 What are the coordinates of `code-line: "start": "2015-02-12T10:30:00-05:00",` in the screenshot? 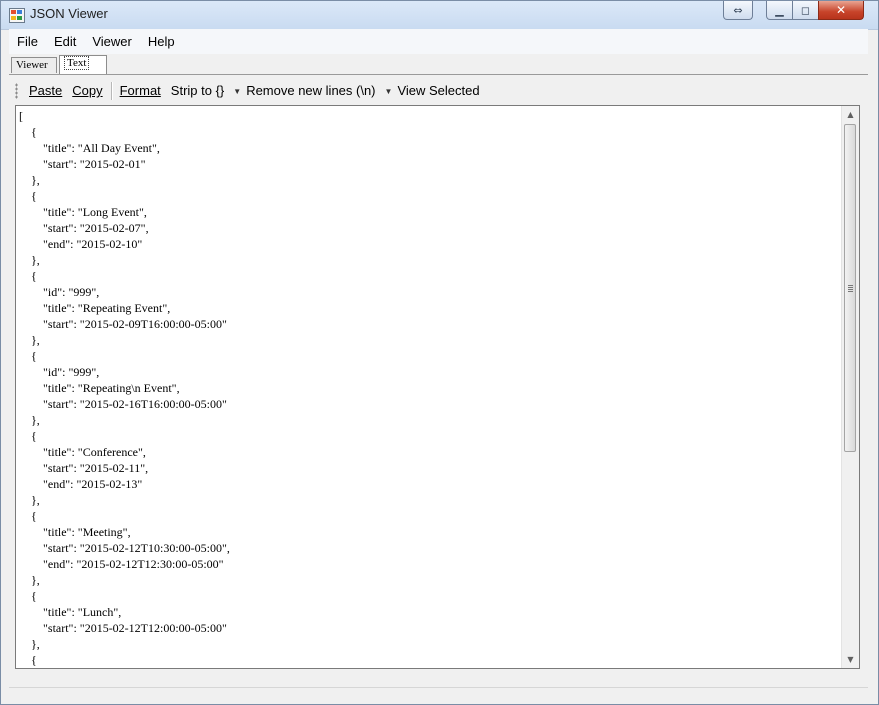 It's located at (124, 548).